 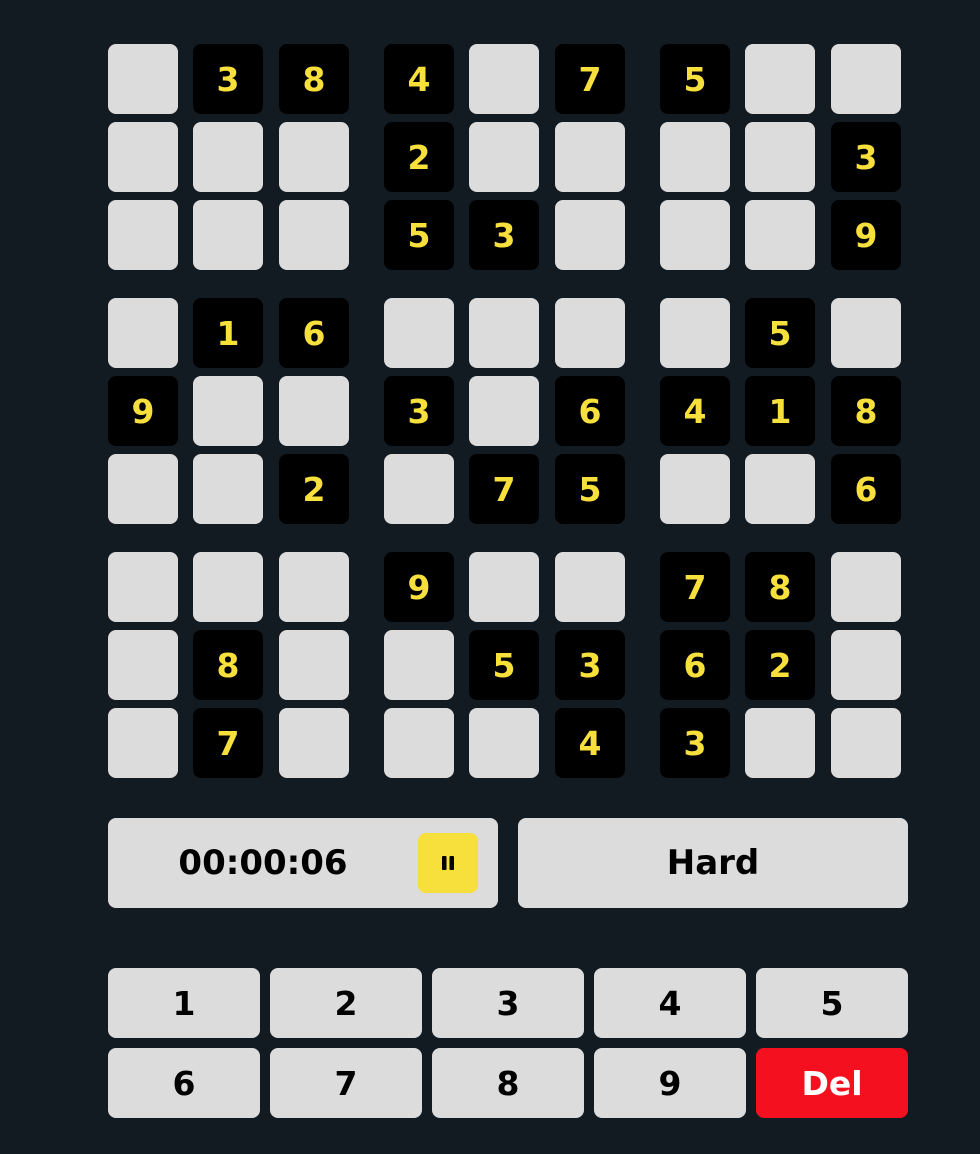 I want to click on number-key: 7, so click(x=346, y=1083).